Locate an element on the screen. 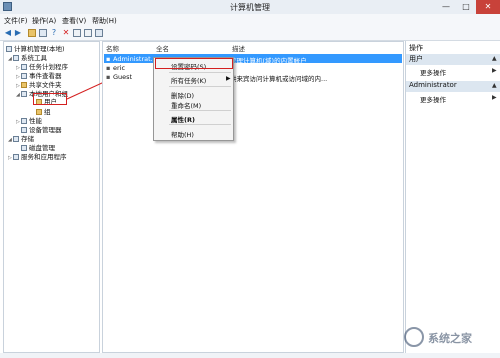 Image resolution: width=500 pixels, height=358 pixels. forward-arrow-icon: ▶ is located at coordinates (18, 33).